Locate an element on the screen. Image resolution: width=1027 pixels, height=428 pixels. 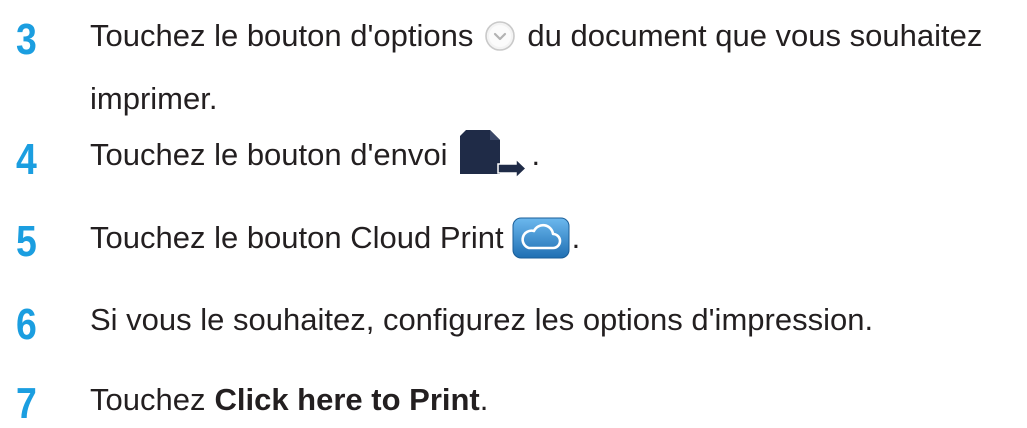
step-number: 3 is located at coordinates (26, 39).